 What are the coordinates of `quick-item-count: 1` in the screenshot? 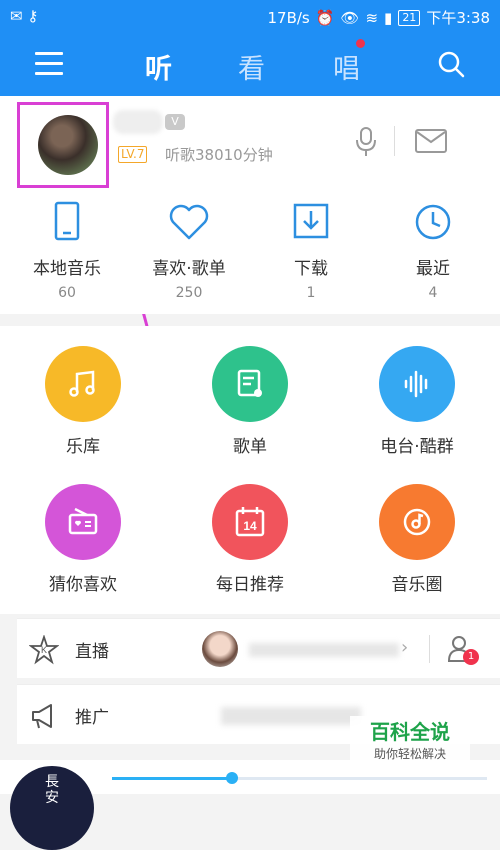 It's located at (311, 293).